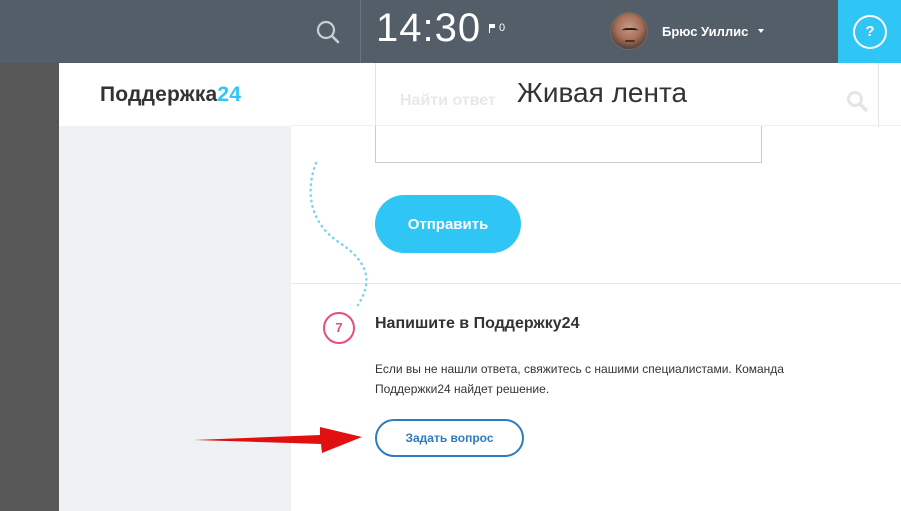 The image size is (901, 511). I want to click on flag-counter: 0, so click(497, 28).